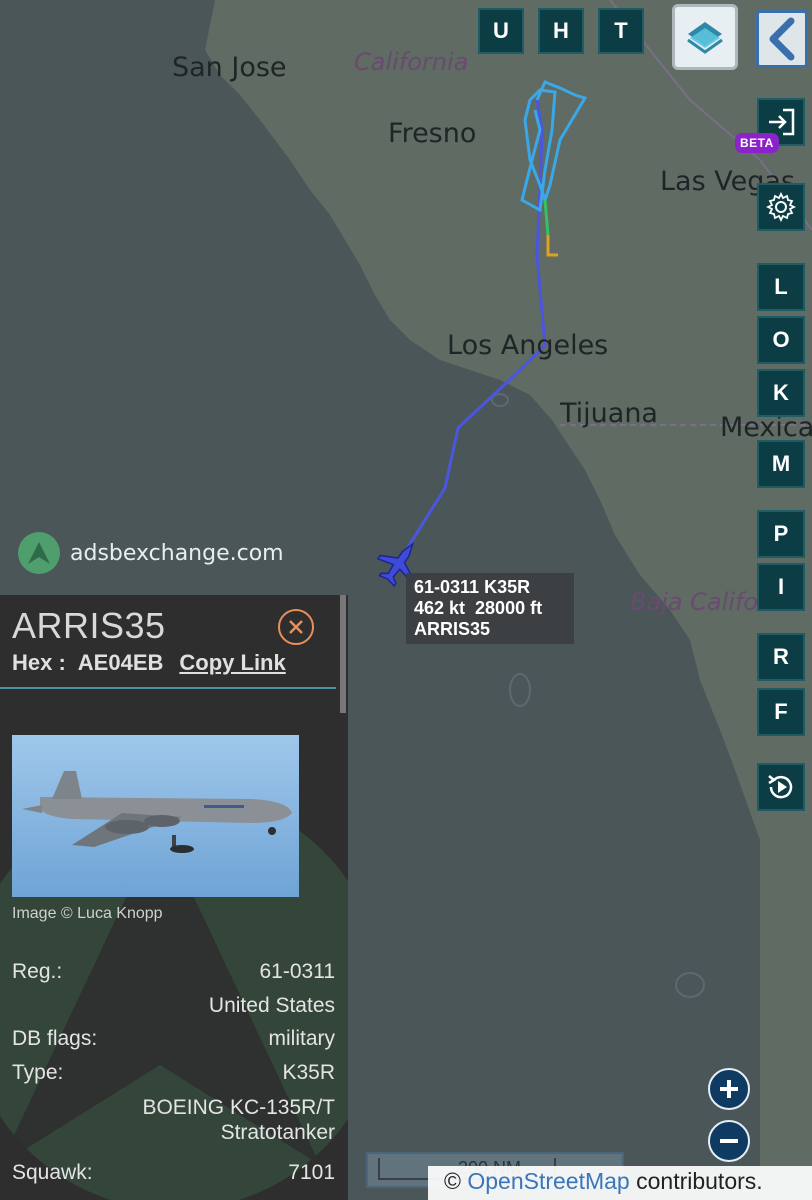  I want to click on close-panel-button, so click(296, 627).